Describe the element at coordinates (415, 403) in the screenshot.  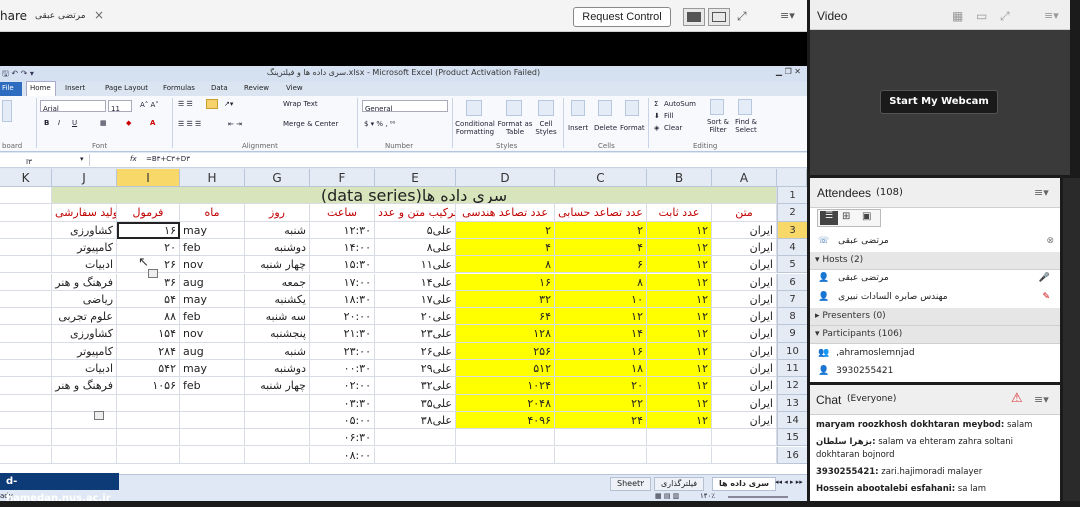
I see `cell-e: علی۳۵` at that location.